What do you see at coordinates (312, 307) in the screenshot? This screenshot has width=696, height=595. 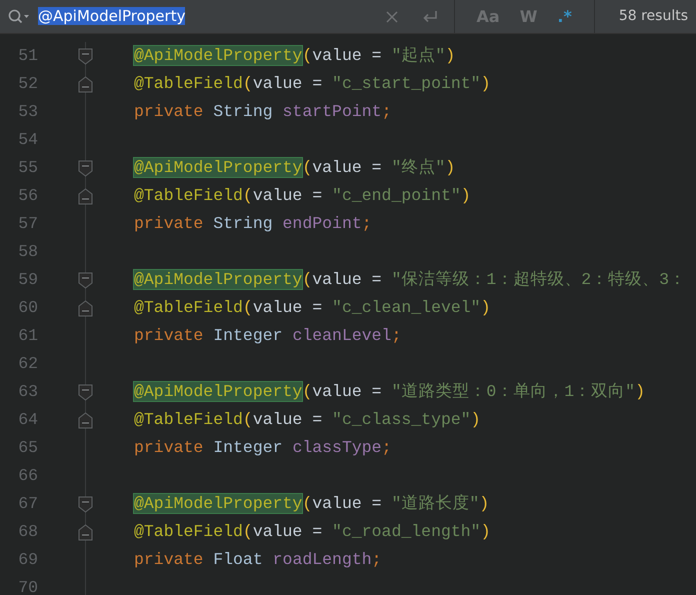 I see `code-line: @TableField(value = "c_clean_level")` at bounding box center [312, 307].